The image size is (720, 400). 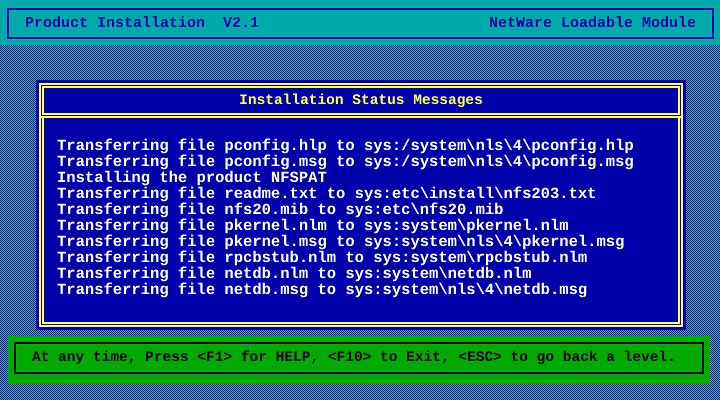 I want to click on program-title: Product Installation V2.1, so click(x=142, y=23).